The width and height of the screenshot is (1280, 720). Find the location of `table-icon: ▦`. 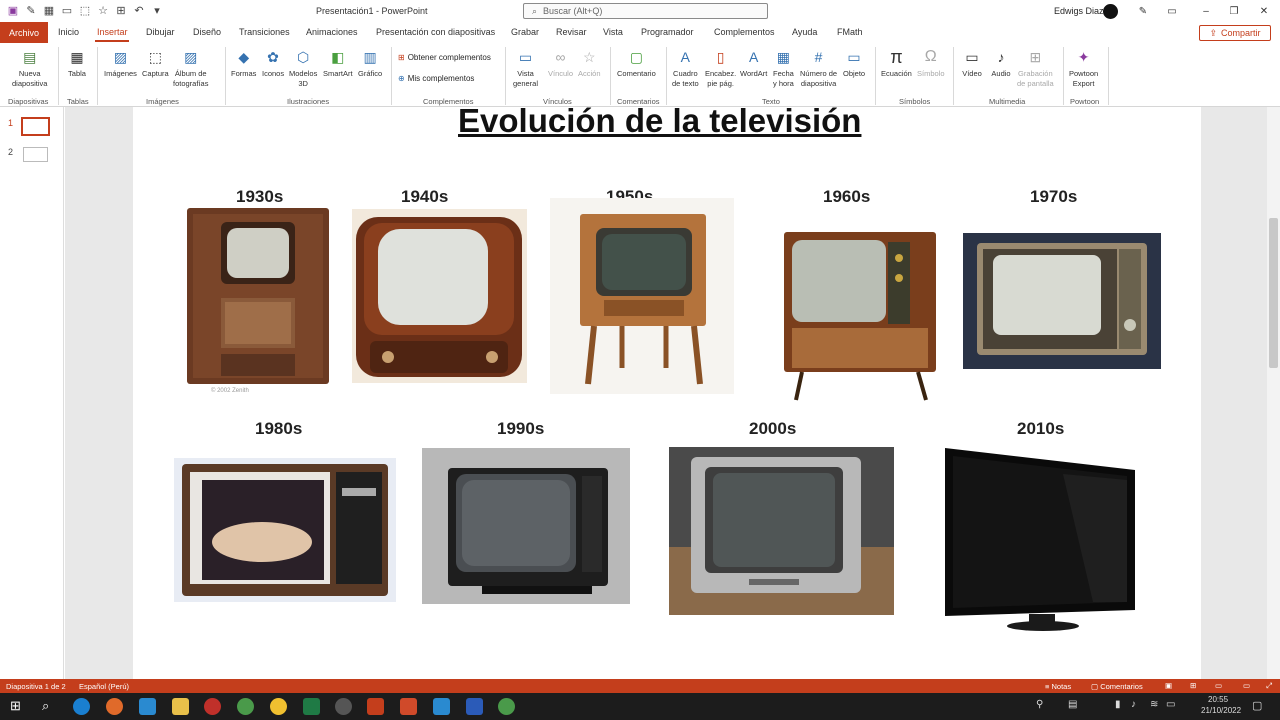

table-icon: ▦ is located at coordinates (49, 10).